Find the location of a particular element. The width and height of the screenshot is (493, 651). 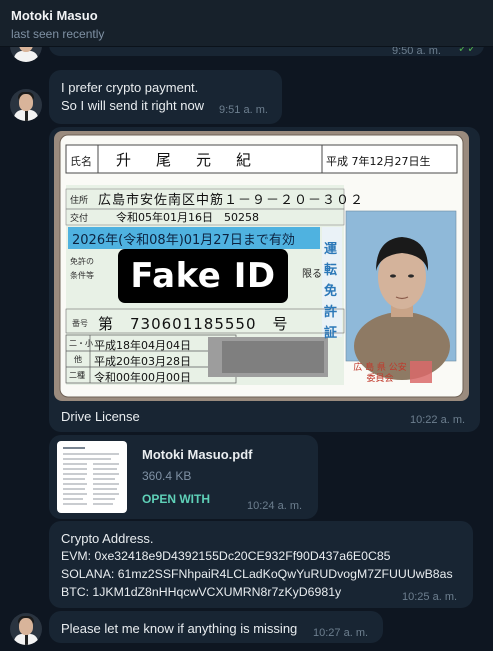

card-number-label: 番号 is located at coordinates (80, 323).